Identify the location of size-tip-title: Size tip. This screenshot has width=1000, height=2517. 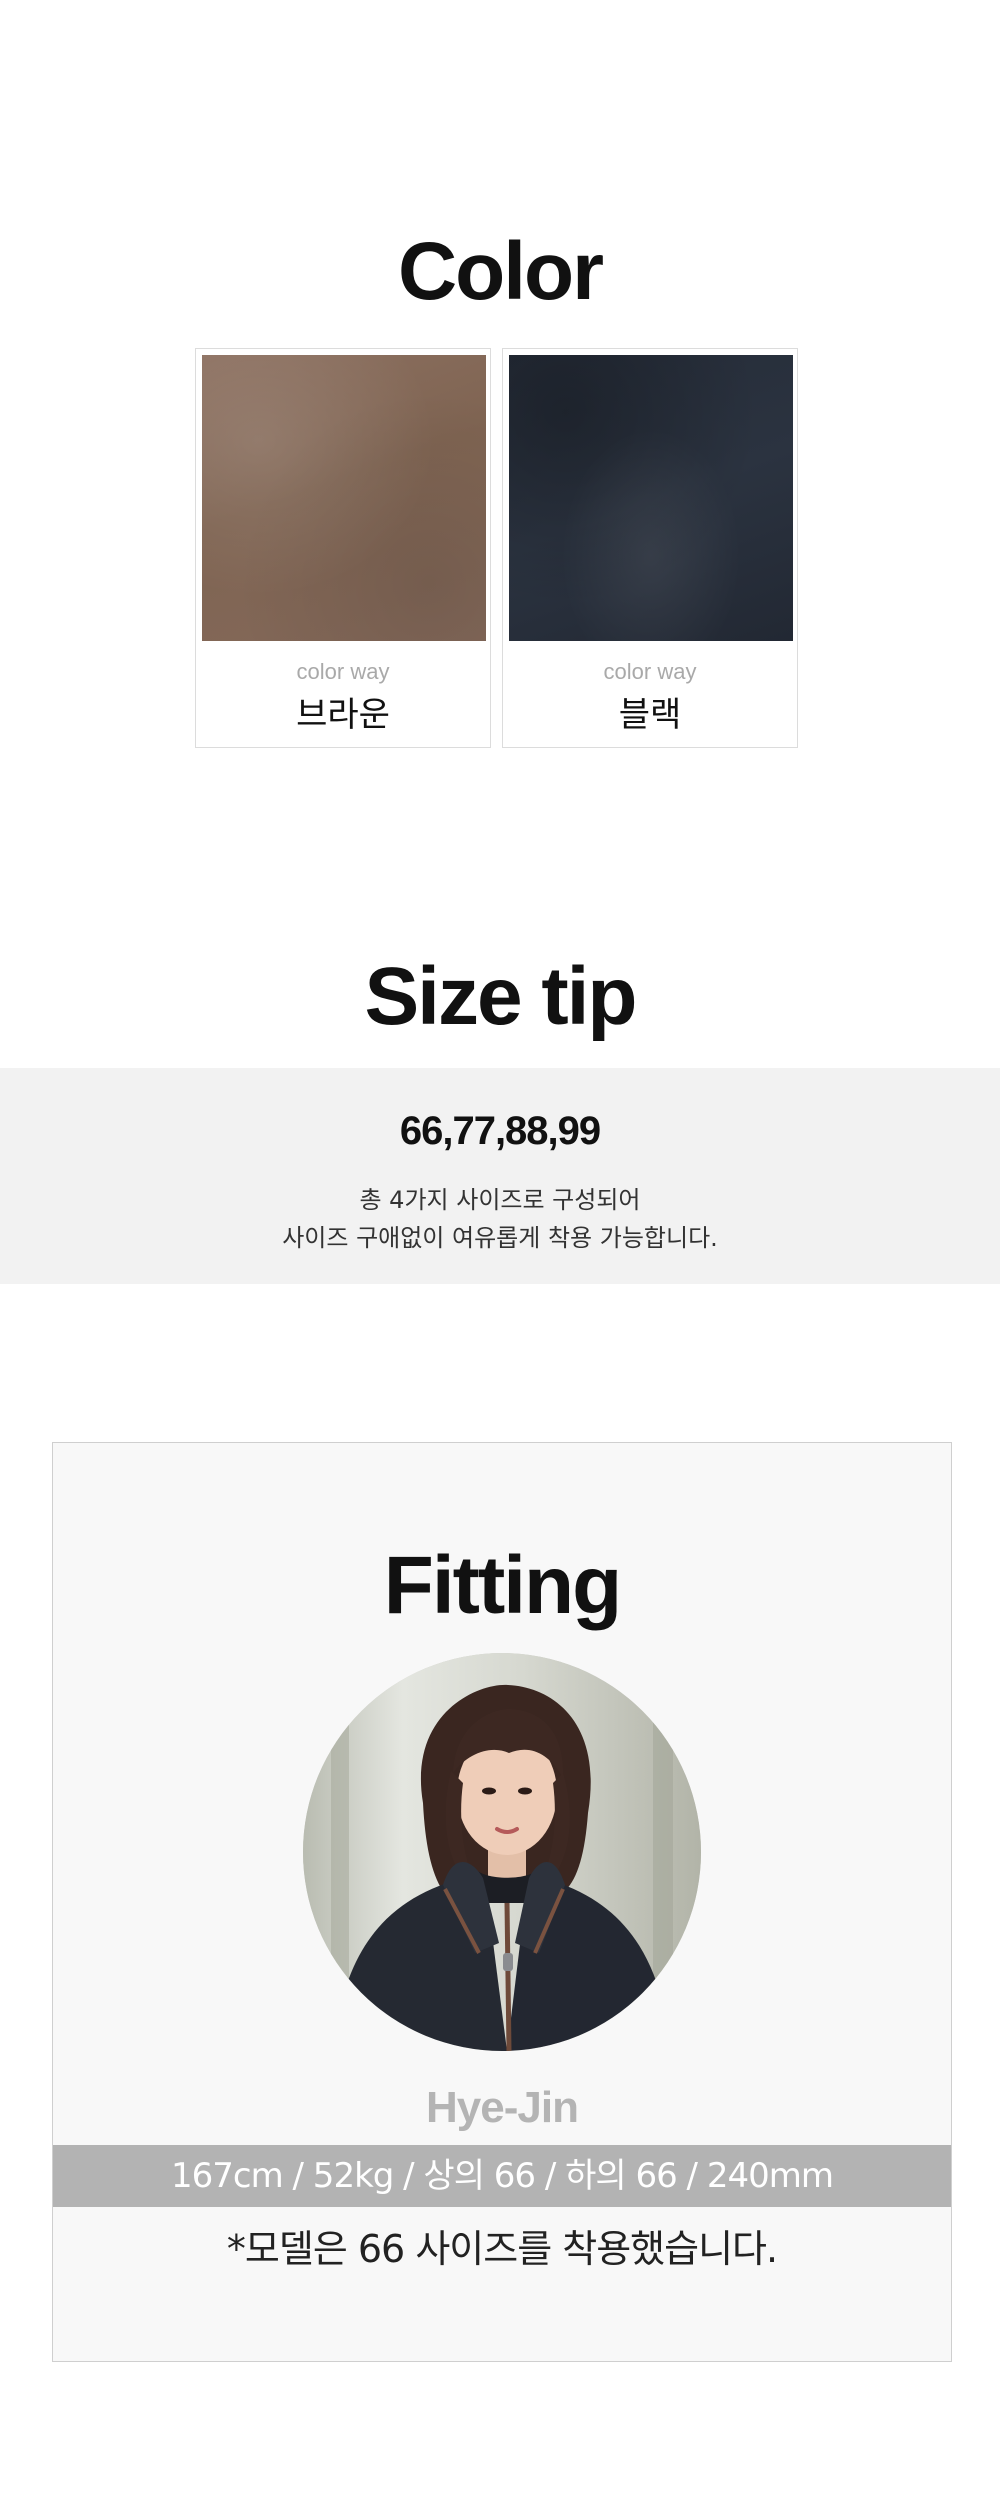
(500, 996).